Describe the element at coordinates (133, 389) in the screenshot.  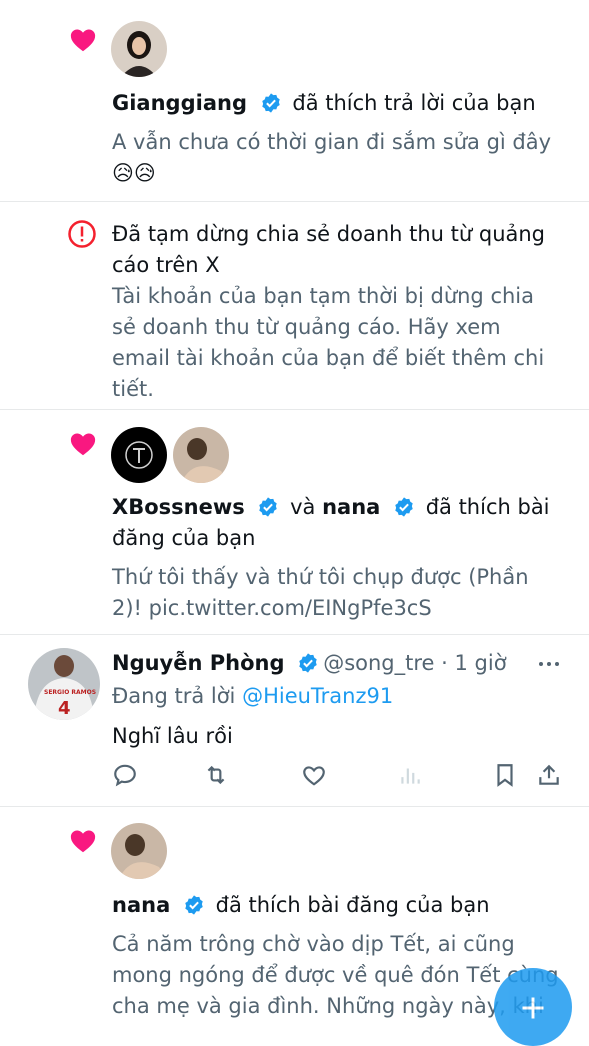
I see `alert-body-4: tiết.` at that location.